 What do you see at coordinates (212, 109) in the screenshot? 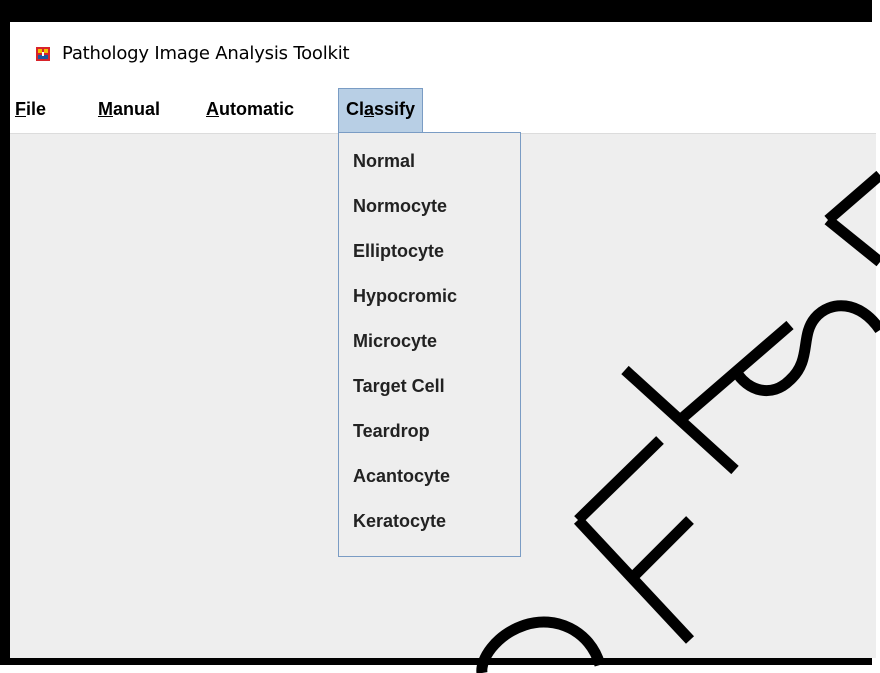
I see `menu-automatic-mnemonic: A` at bounding box center [212, 109].